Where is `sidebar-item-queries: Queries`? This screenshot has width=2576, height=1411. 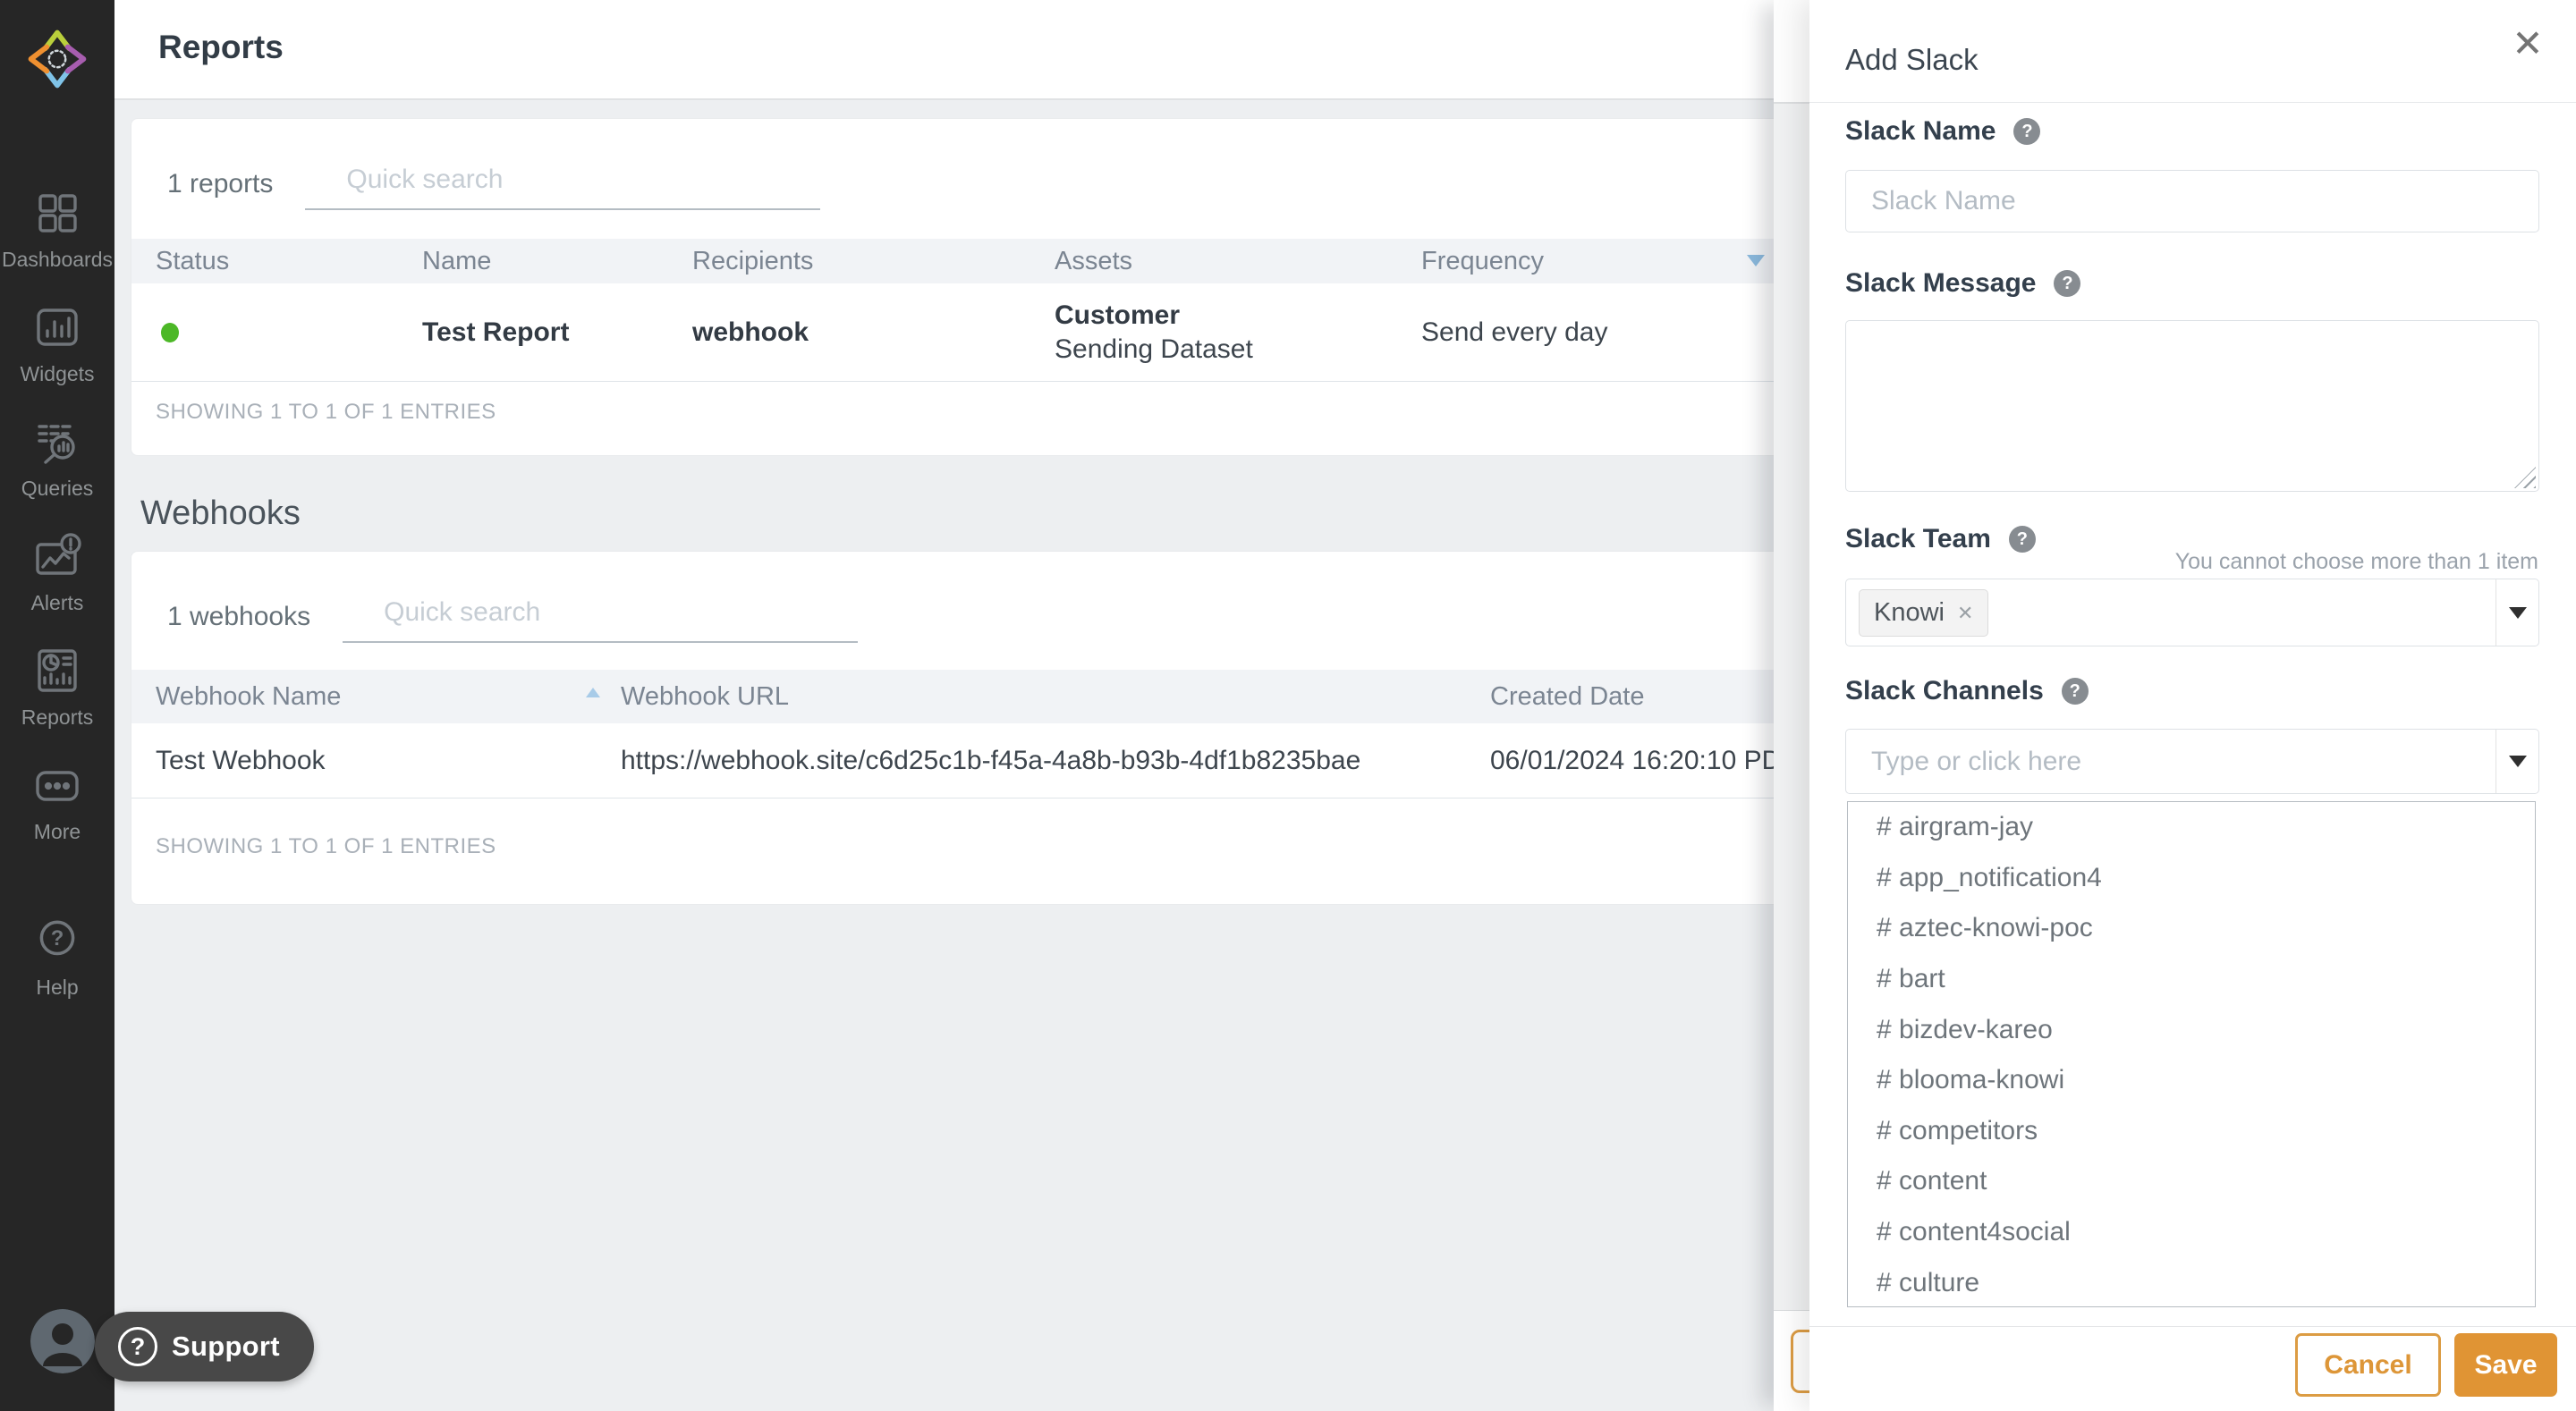 sidebar-item-queries: Queries is located at coordinates (57, 459).